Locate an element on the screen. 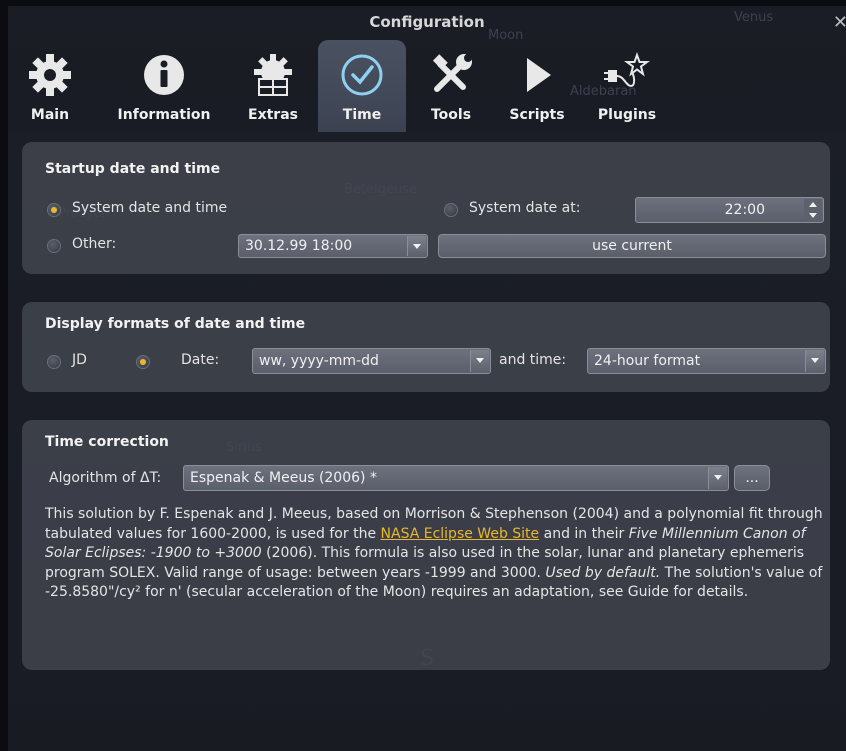  date-format-combo: ww, yyyy-mm-dd is located at coordinates (371, 361).